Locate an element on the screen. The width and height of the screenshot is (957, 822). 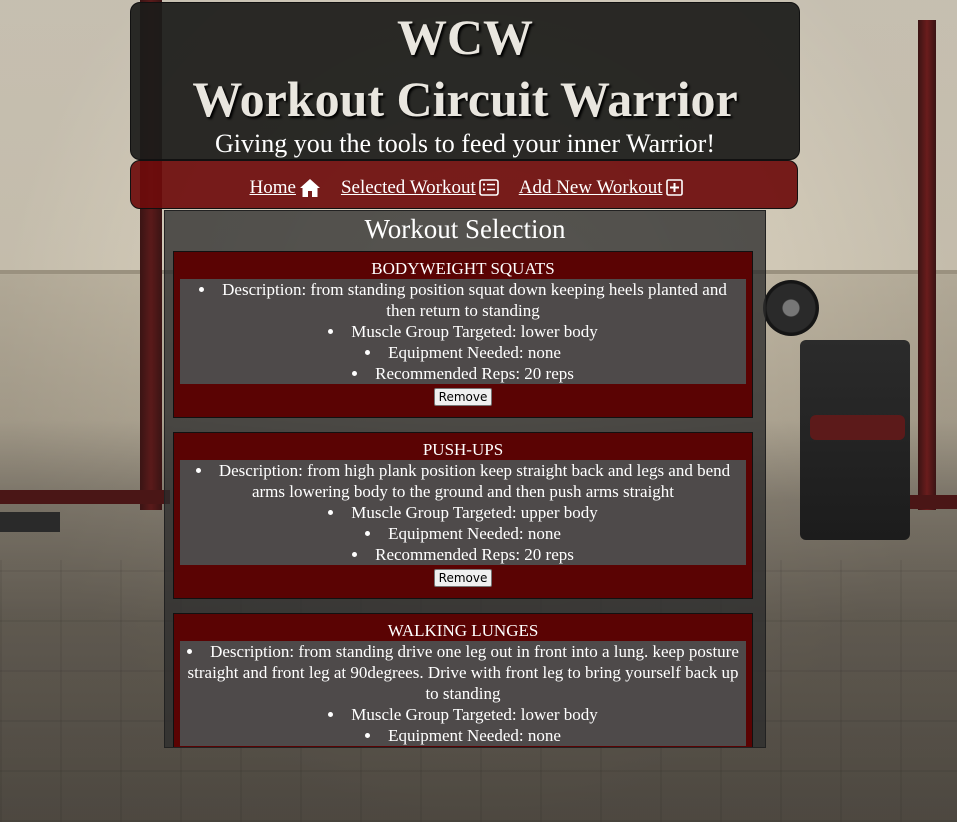
list-icon is located at coordinates (488, 187).